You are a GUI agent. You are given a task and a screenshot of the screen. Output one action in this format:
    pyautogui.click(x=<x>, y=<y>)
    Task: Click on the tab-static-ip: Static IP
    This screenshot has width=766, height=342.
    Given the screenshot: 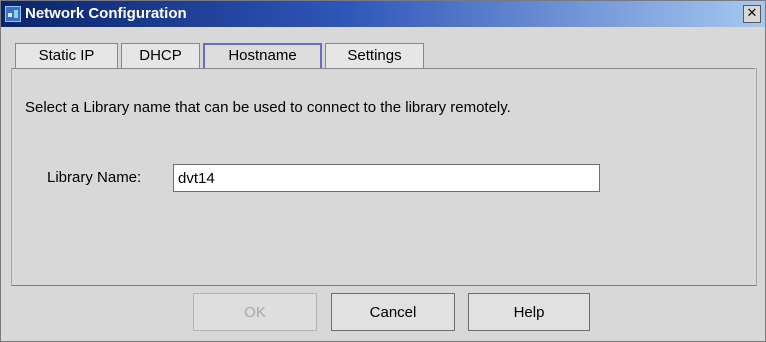 What is the action you would take?
    pyautogui.click(x=66, y=55)
    